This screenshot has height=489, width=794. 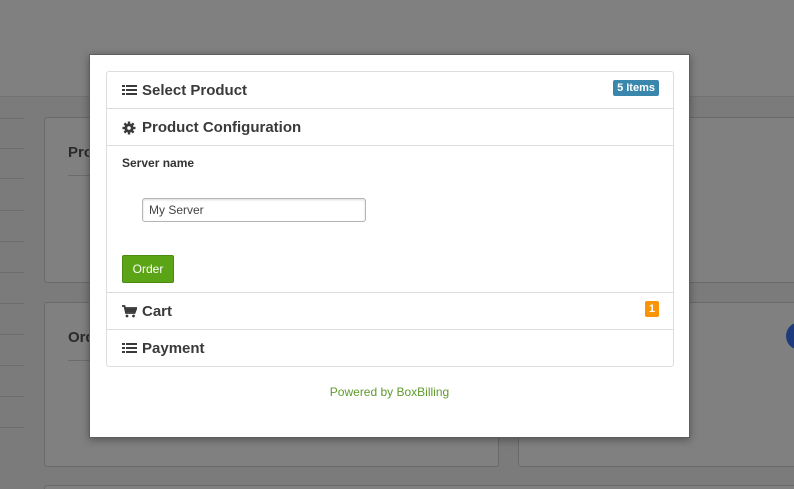 I want to click on items-count-badge: 5 Items, so click(x=636, y=88).